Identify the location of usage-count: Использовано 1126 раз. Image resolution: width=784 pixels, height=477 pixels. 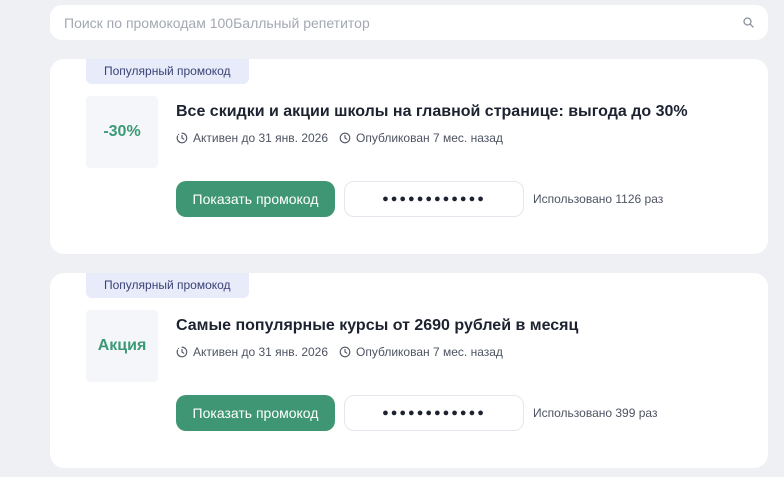
(598, 199).